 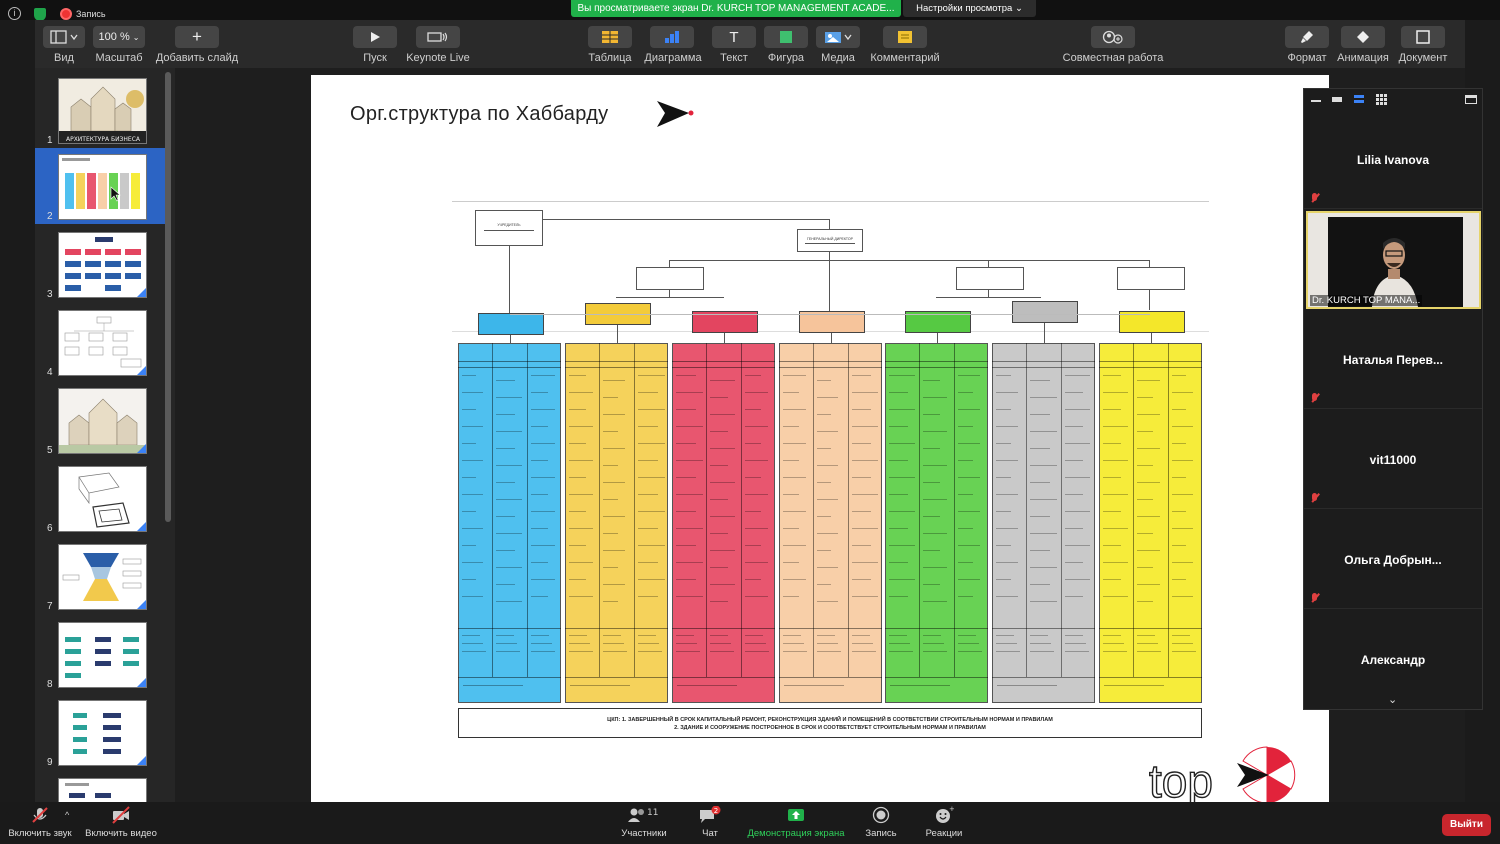 I want to click on view-settings-button: Настройки просмотра ⌄, so click(x=969, y=8).